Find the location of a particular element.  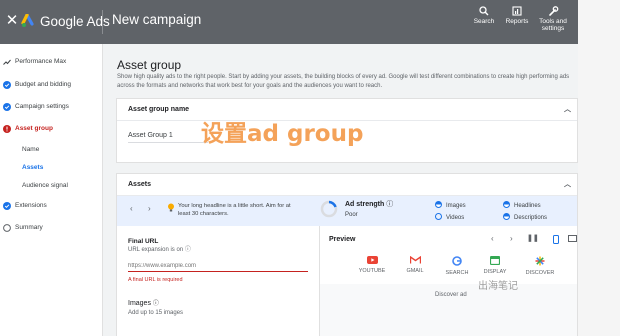

final-url-label: Final URL is located at coordinates (143, 241).